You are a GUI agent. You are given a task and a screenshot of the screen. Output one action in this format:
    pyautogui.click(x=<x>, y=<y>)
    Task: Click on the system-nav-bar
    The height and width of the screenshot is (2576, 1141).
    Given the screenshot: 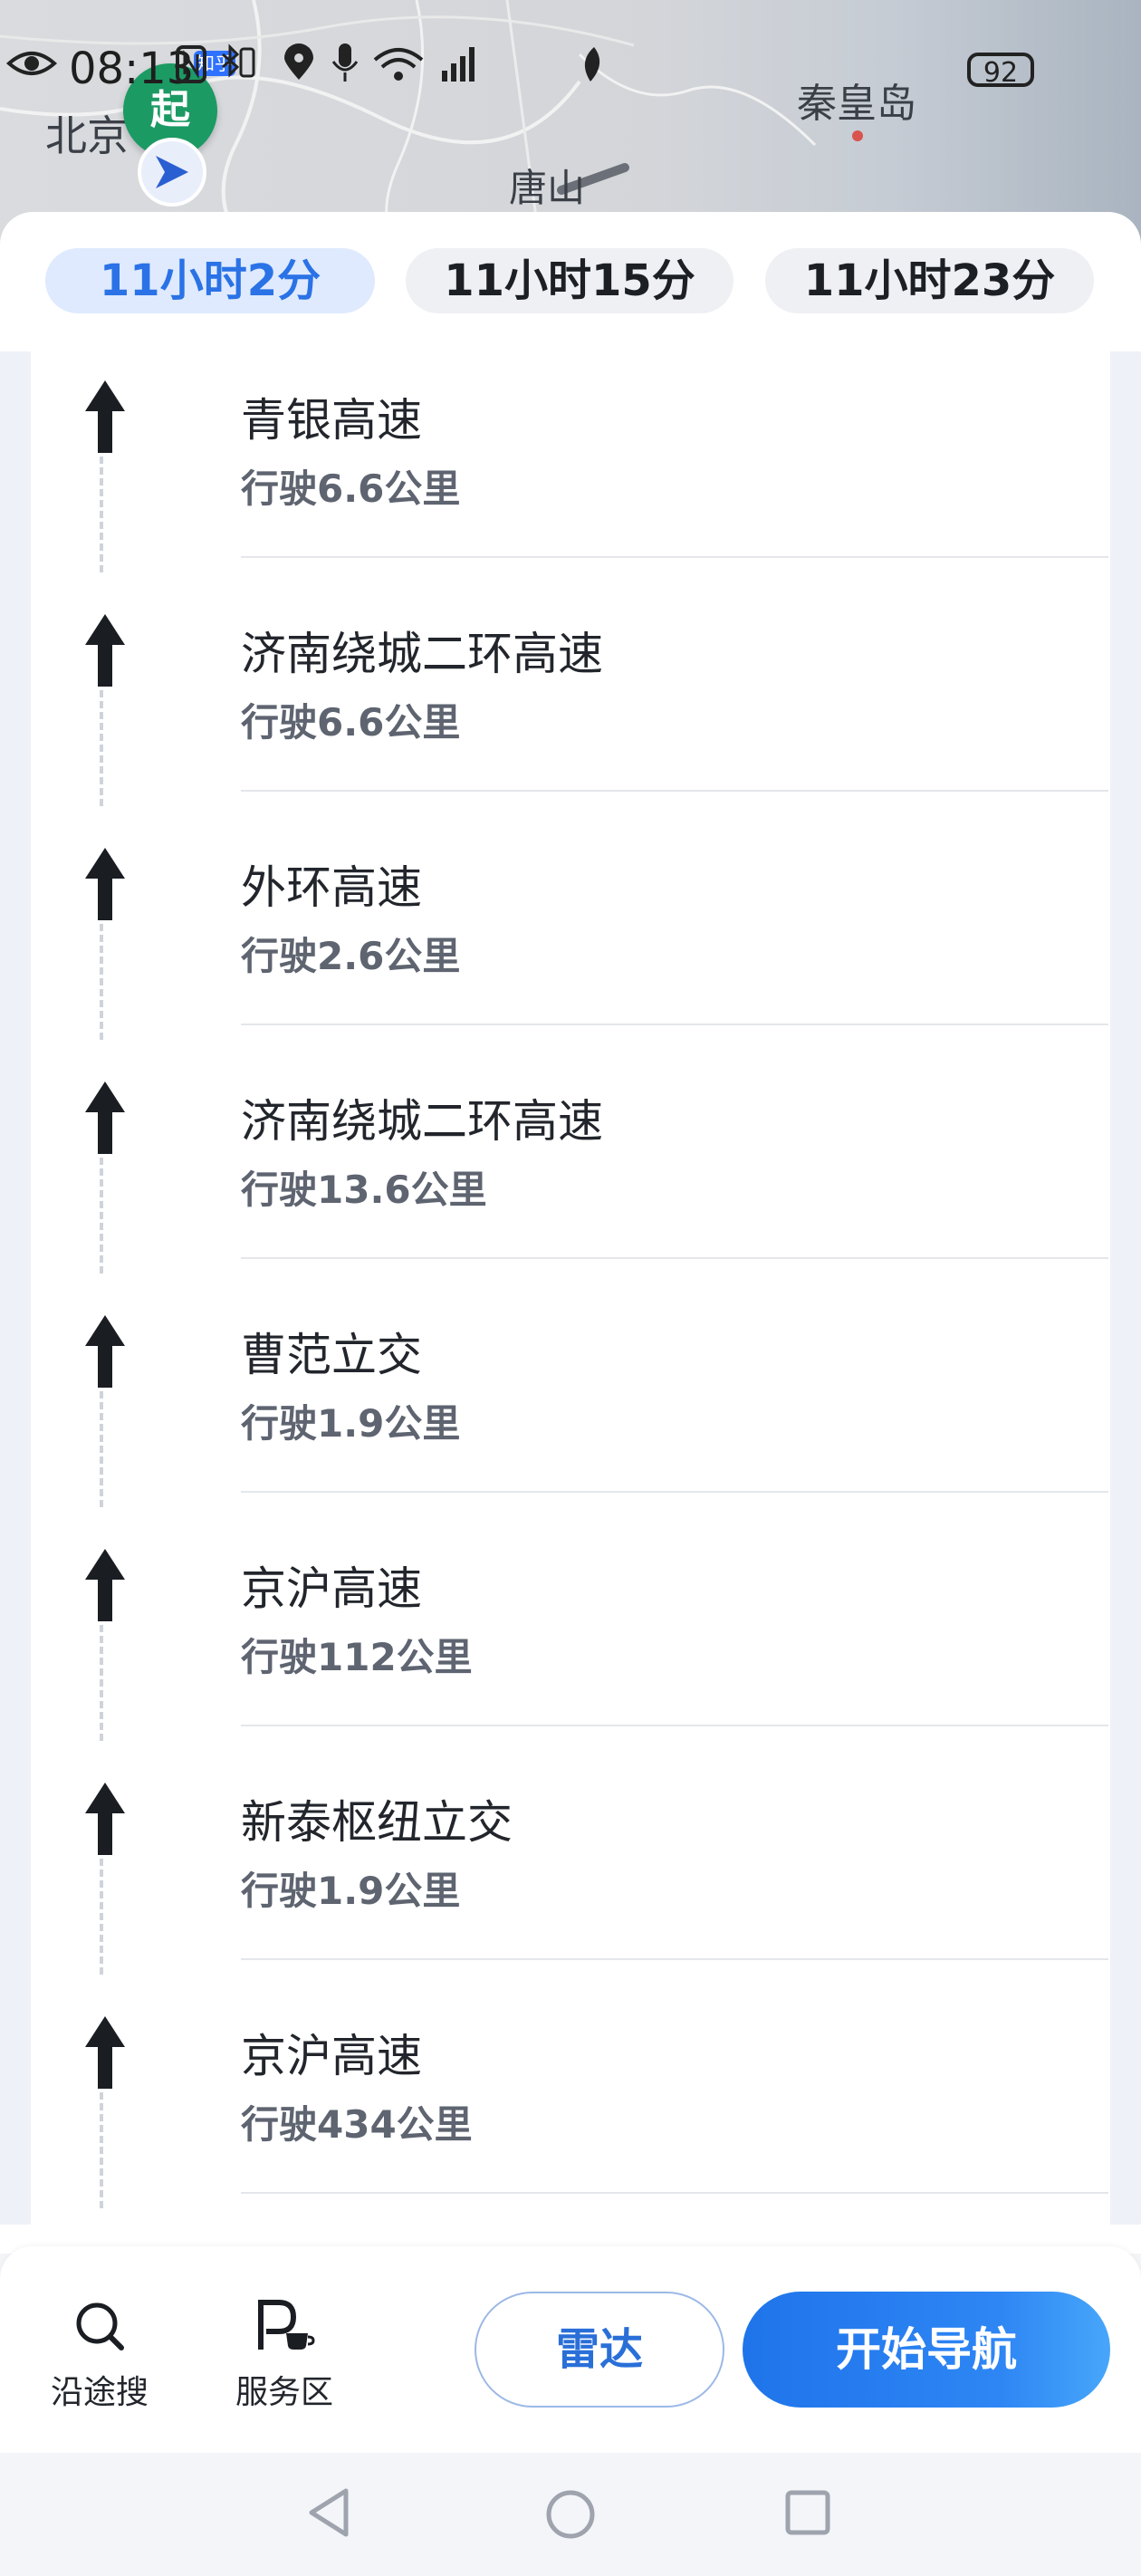 What is the action you would take?
    pyautogui.click(x=570, y=2514)
    